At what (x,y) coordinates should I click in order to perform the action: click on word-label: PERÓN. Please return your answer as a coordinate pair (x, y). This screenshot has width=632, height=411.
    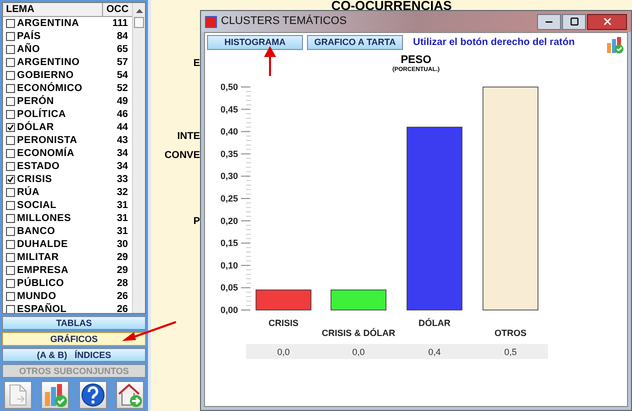
    Looking at the image, I should click on (36, 101).